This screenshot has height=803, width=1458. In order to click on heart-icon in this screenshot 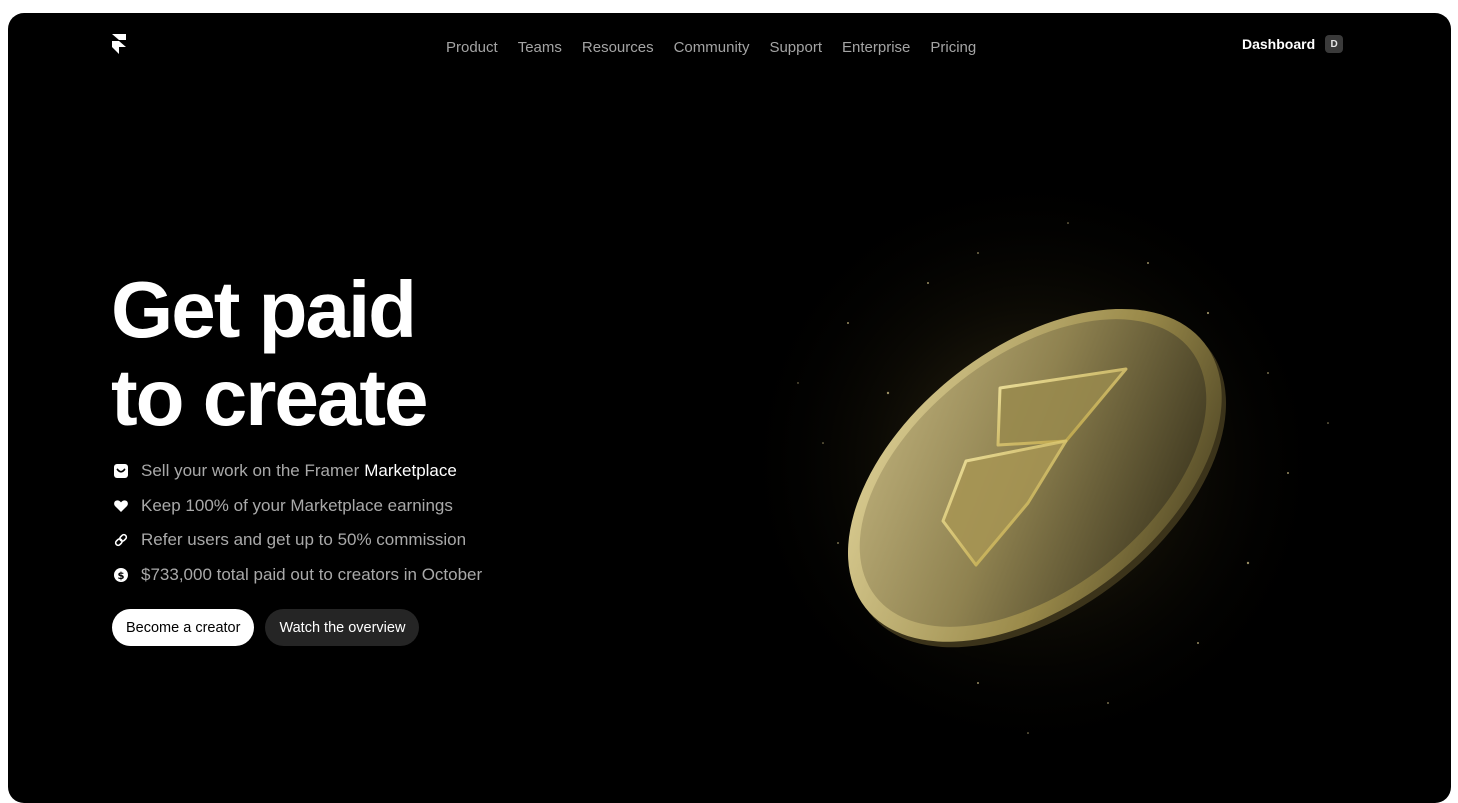, I will do `click(121, 506)`.